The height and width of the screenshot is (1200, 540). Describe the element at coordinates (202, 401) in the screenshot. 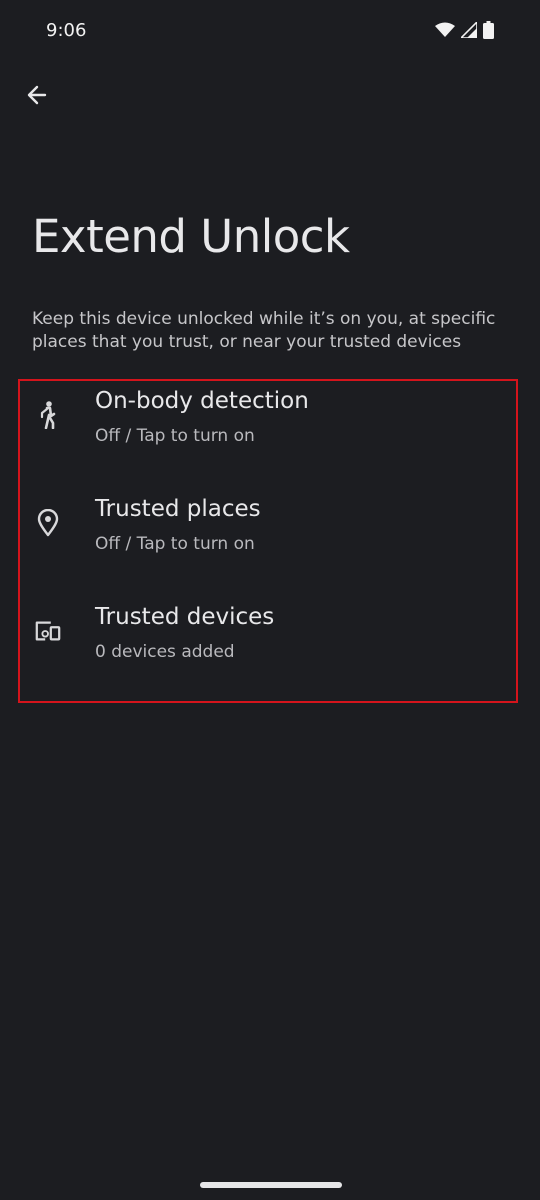

I see `item-title: On-body detection` at that location.